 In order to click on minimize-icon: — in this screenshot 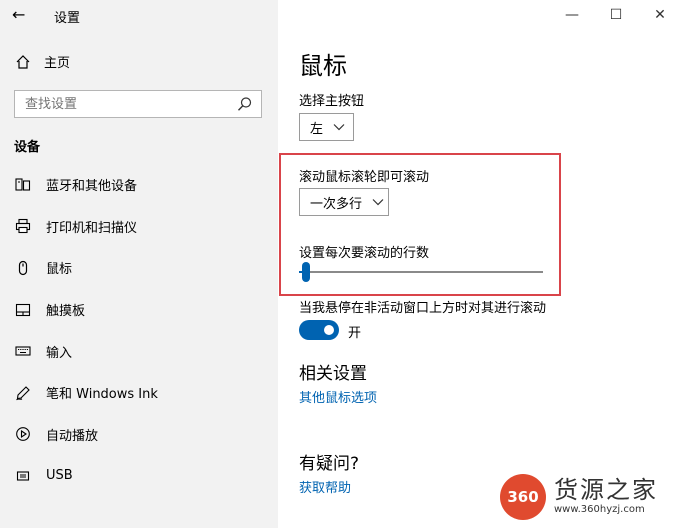, I will do `click(572, 15)`.